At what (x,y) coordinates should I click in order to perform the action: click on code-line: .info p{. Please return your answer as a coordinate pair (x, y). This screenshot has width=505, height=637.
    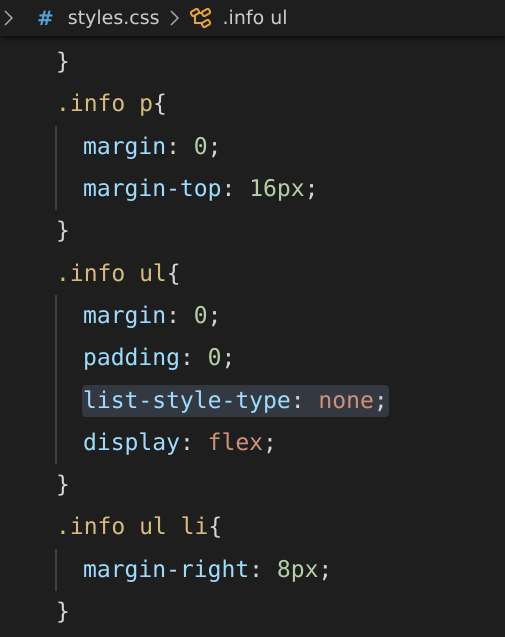
    Looking at the image, I should click on (111, 105).